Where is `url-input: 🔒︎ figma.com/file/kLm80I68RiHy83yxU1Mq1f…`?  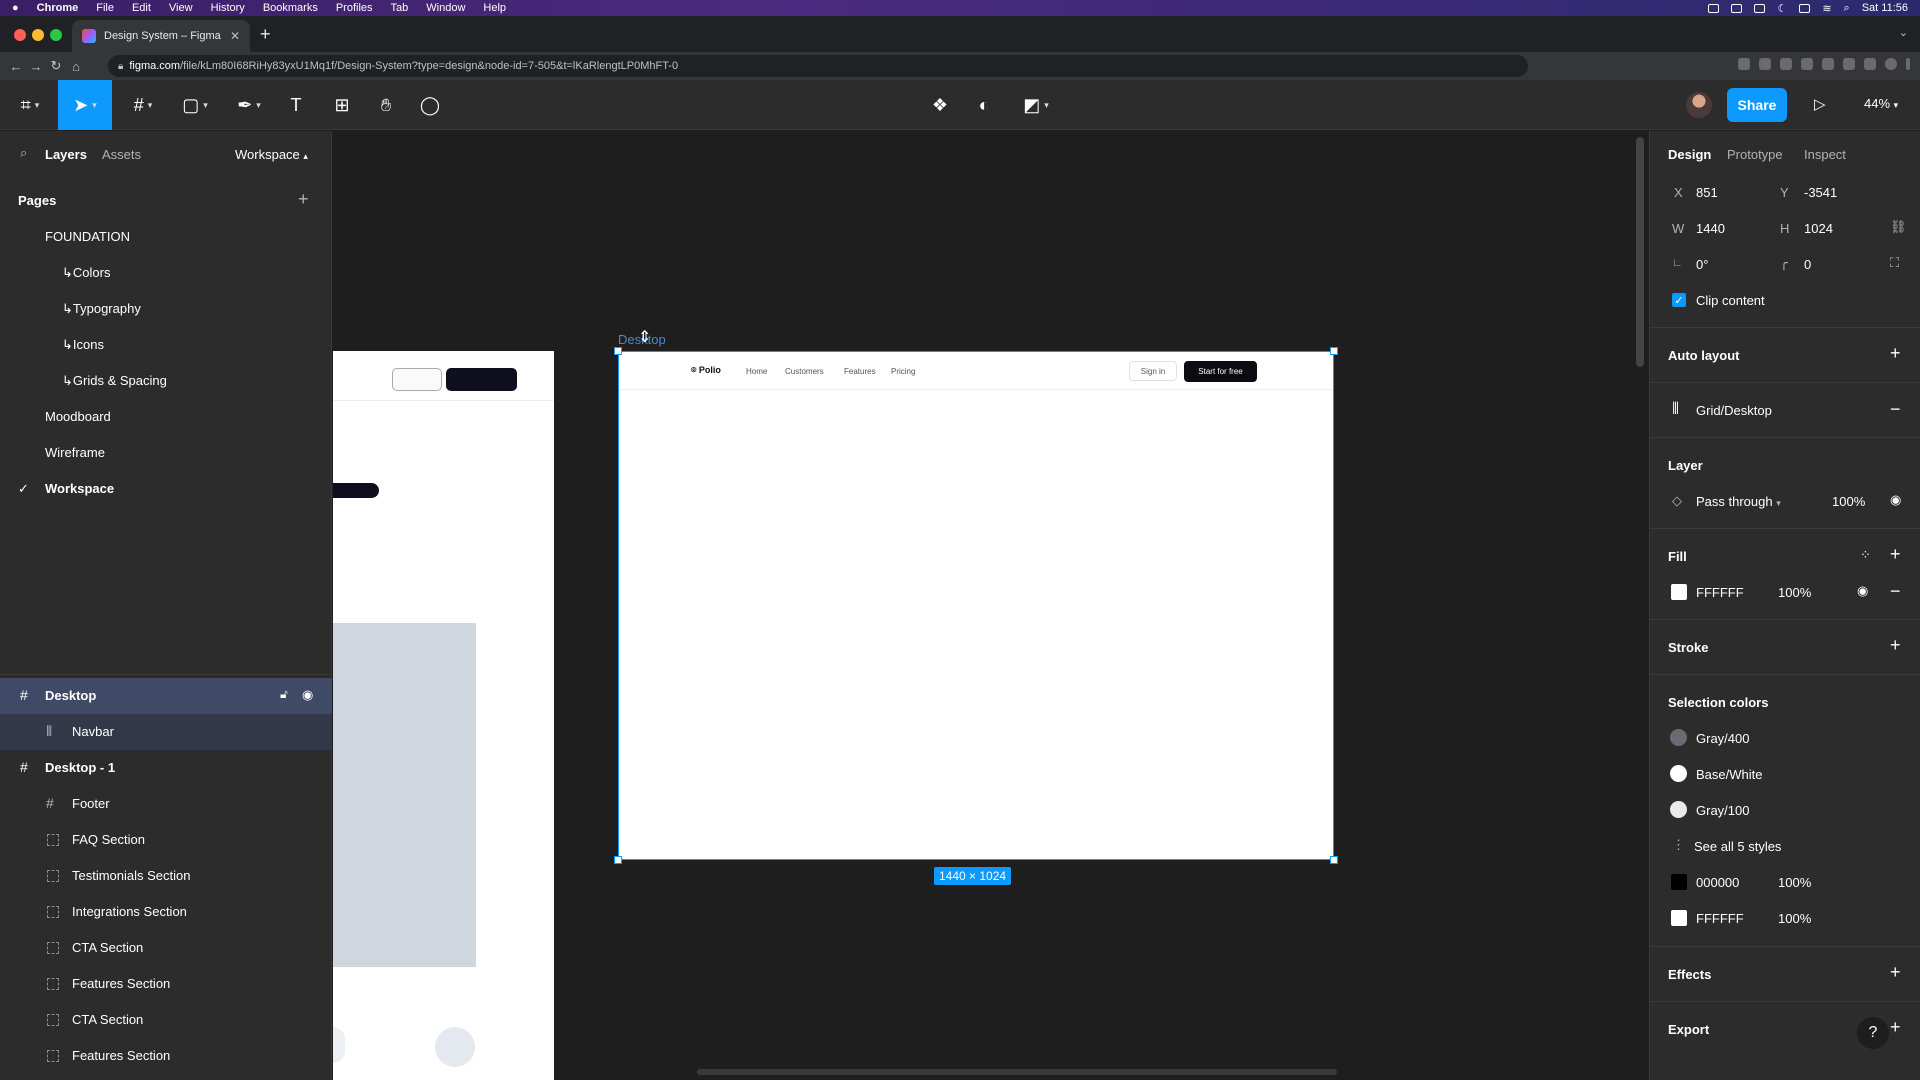
url-input: 🔒︎ figma.com/file/kLm80I68RiHy83yxU1Mq1f… is located at coordinates (818, 66).